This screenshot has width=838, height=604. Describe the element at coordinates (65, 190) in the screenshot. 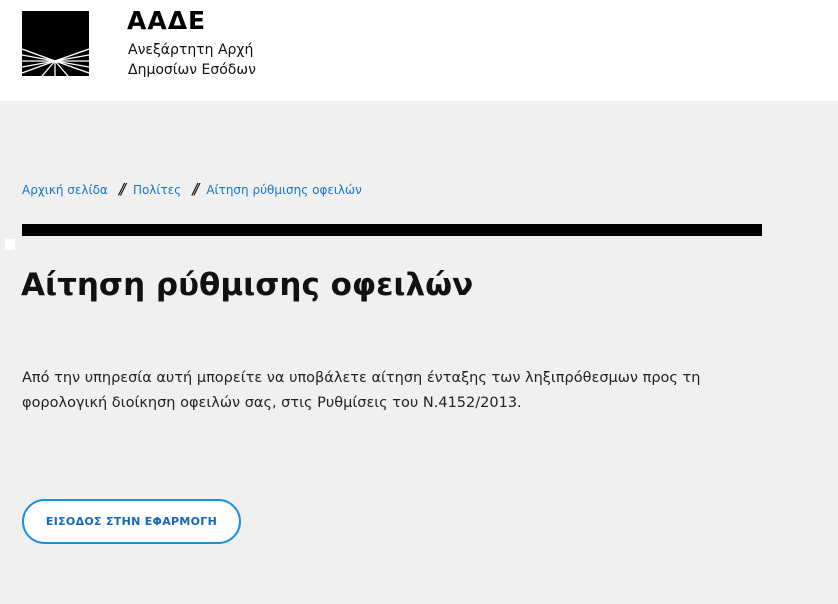

I see `breadcrumb-item-home: Αρχική σελίδα` at that location.